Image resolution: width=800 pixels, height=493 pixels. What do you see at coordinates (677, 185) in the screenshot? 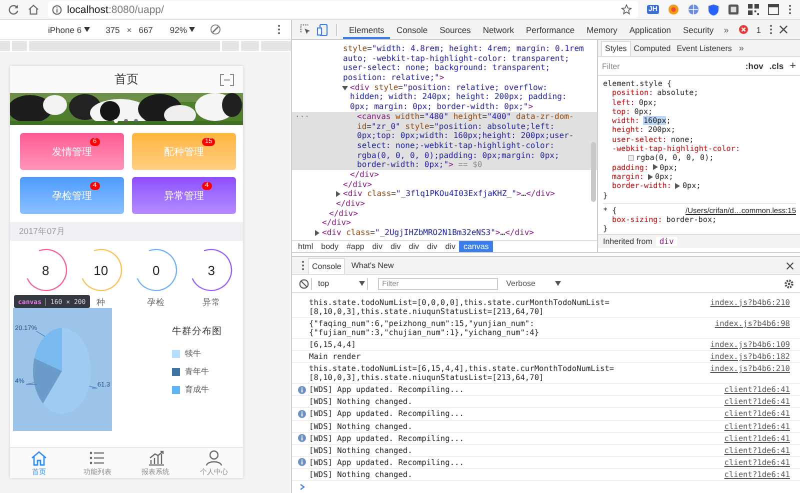
I see `expand-triangle-icon` at bounding box center [677, 185].